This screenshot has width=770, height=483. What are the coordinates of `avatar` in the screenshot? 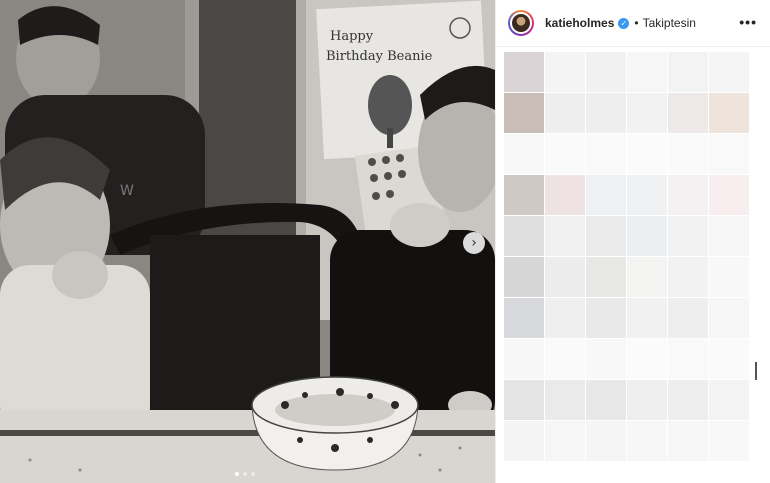 It's located at (521, 23).